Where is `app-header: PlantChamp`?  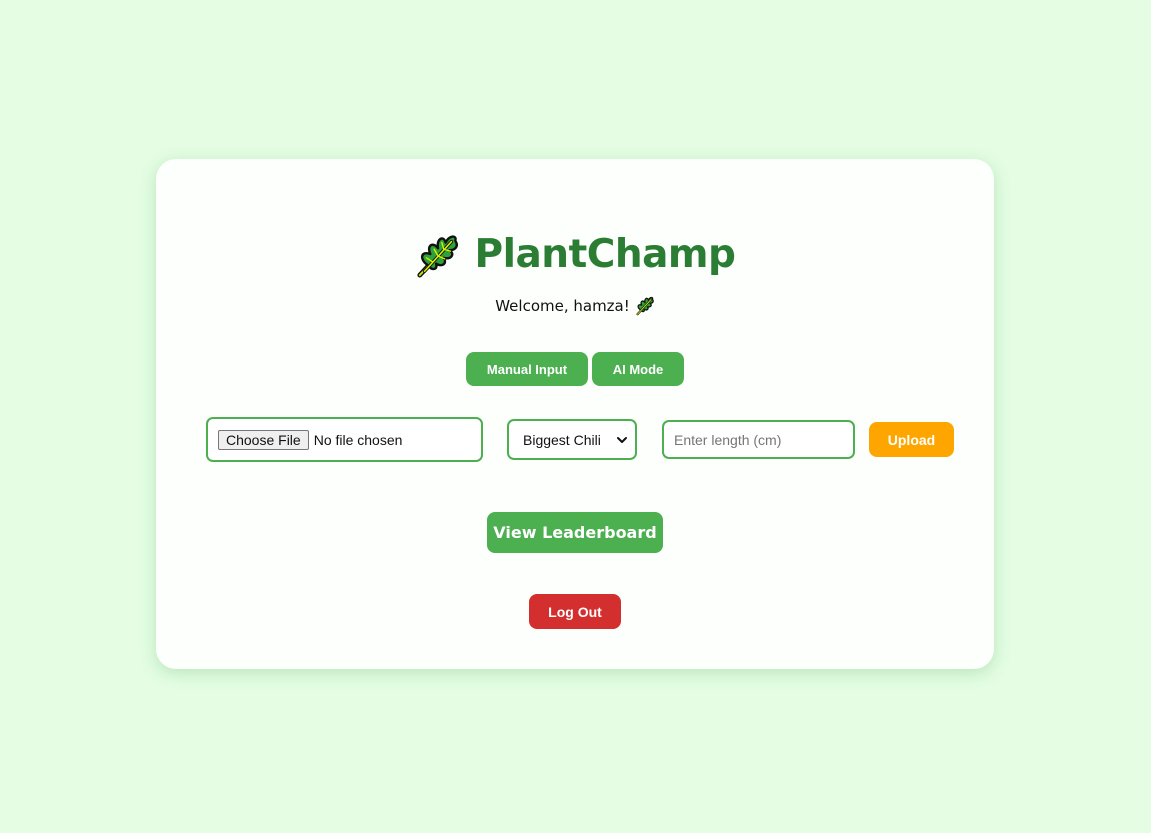
app-header: PlantChamp is located at coordinates (575, 255).